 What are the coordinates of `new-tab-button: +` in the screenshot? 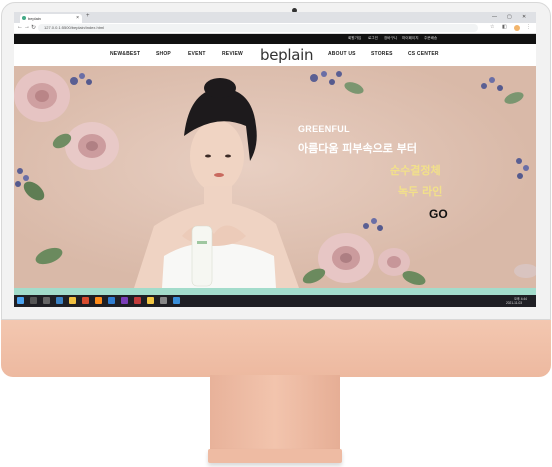 It's located at (88, 16).